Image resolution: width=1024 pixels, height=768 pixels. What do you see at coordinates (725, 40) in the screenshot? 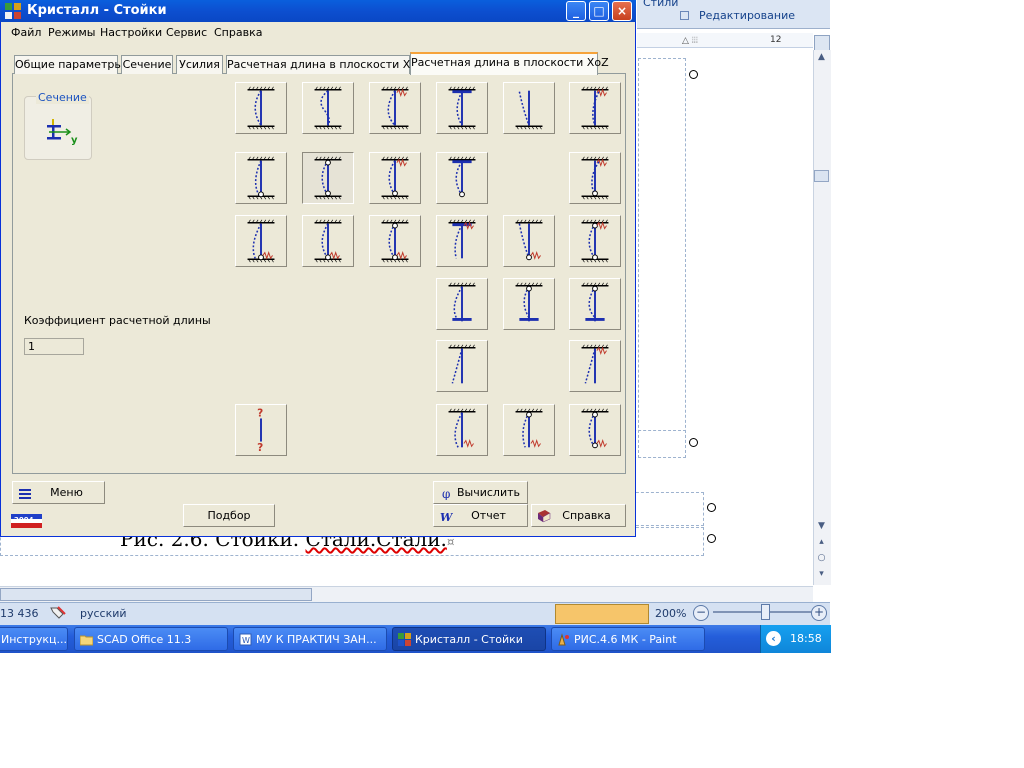
I see `horizontal-ruler` at bounding box center [725, 40].